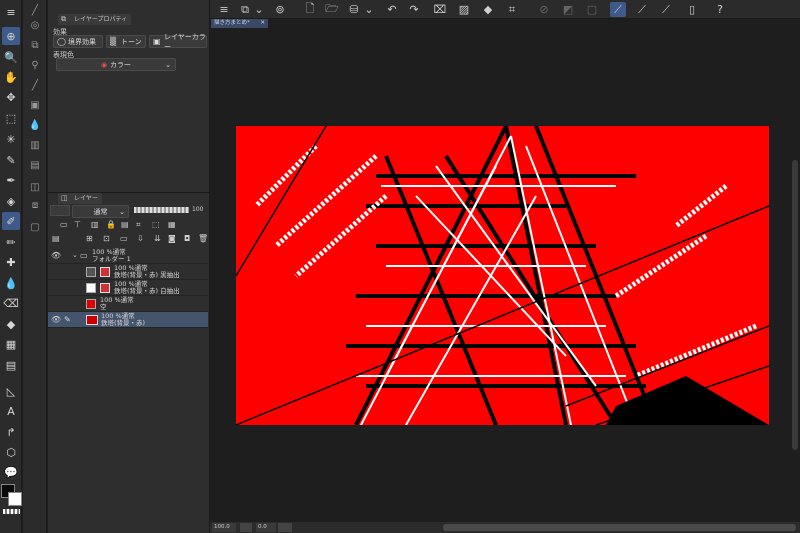  What do you see at coordinates (161, 210) in the screenshot?
I see `opacity-slider` at bounding box center [161, 210].